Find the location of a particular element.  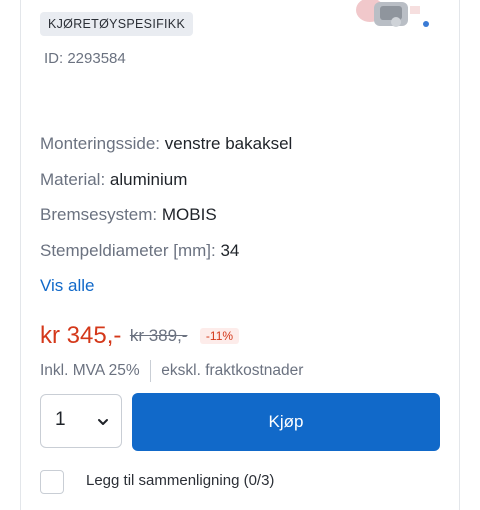

show-all-link: Vis alle is located at coordinates (67, 286).